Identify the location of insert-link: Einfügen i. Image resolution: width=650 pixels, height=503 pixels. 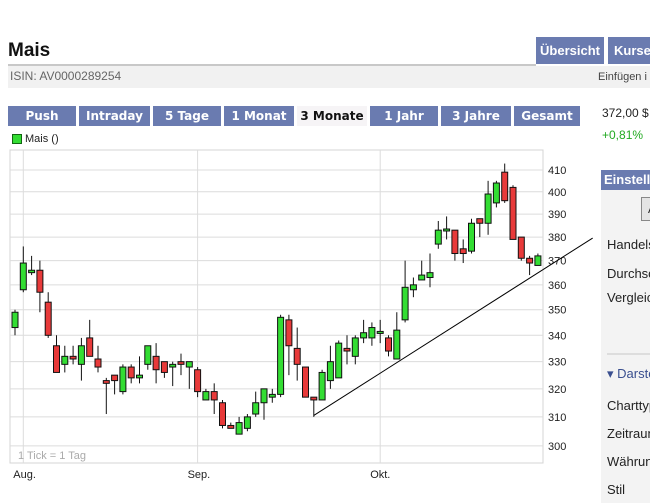
(622, 77).